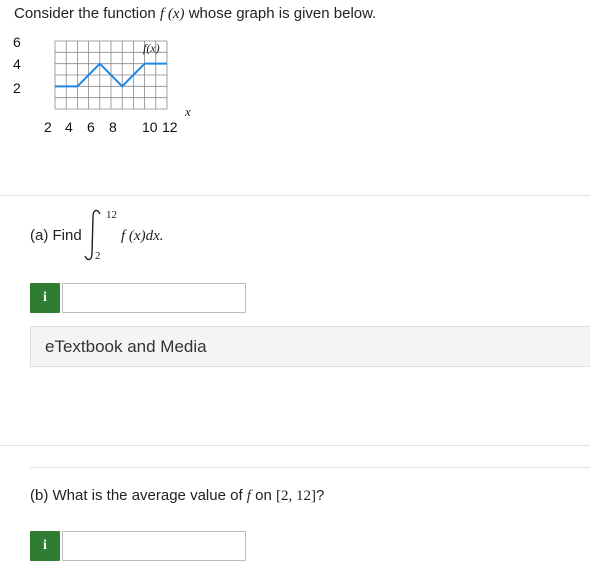  What do you see at coordinates (151, 48) in the screenshot?
I see `curve-label: f(x)` at bounding box center [151, 48].